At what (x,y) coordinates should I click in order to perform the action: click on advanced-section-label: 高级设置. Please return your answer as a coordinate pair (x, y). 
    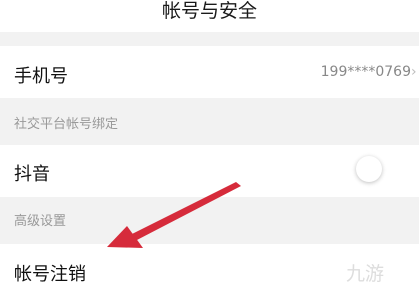
    Looking at the image, I should click on (40, 221).